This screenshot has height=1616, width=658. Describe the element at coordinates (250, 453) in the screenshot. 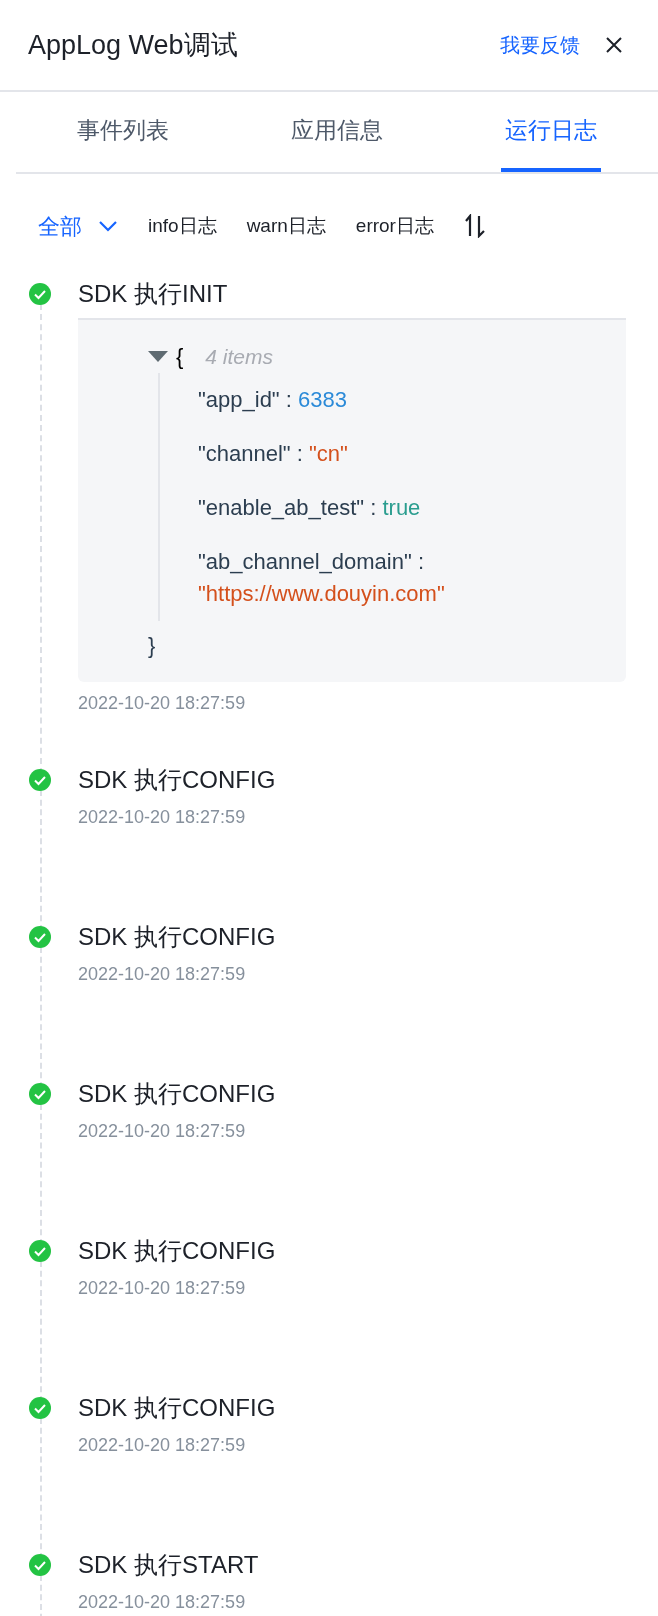

I see `json-key: "channel" :` at that location.